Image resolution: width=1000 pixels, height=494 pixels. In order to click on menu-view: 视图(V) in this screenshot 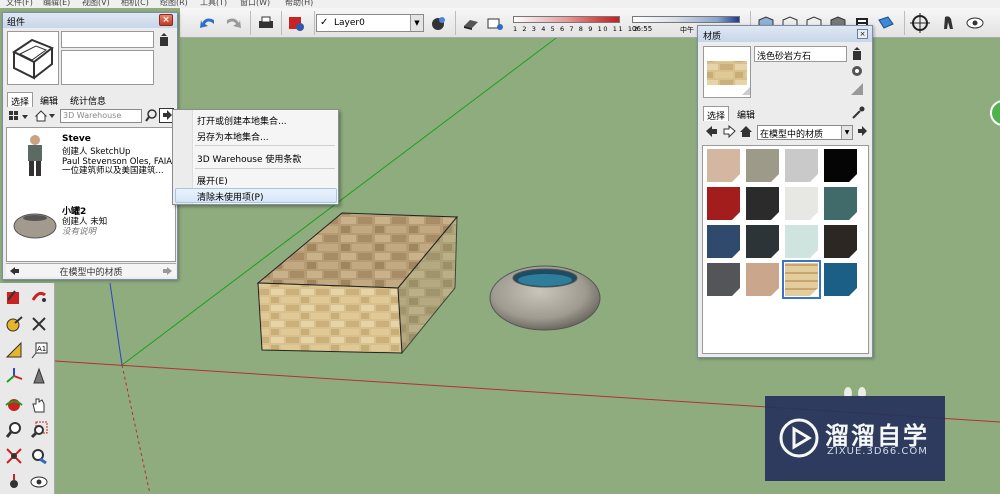, I will do `click(96, 4)`.